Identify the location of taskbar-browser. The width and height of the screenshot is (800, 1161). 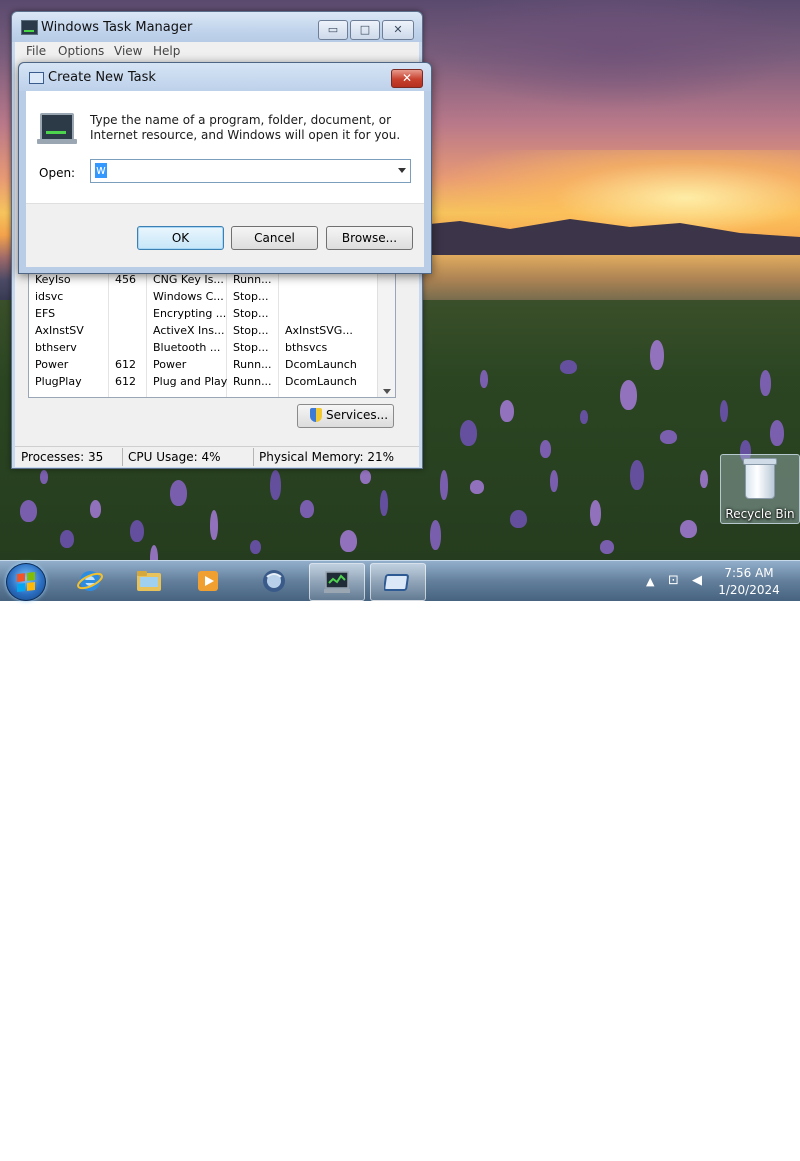
(274, 581).